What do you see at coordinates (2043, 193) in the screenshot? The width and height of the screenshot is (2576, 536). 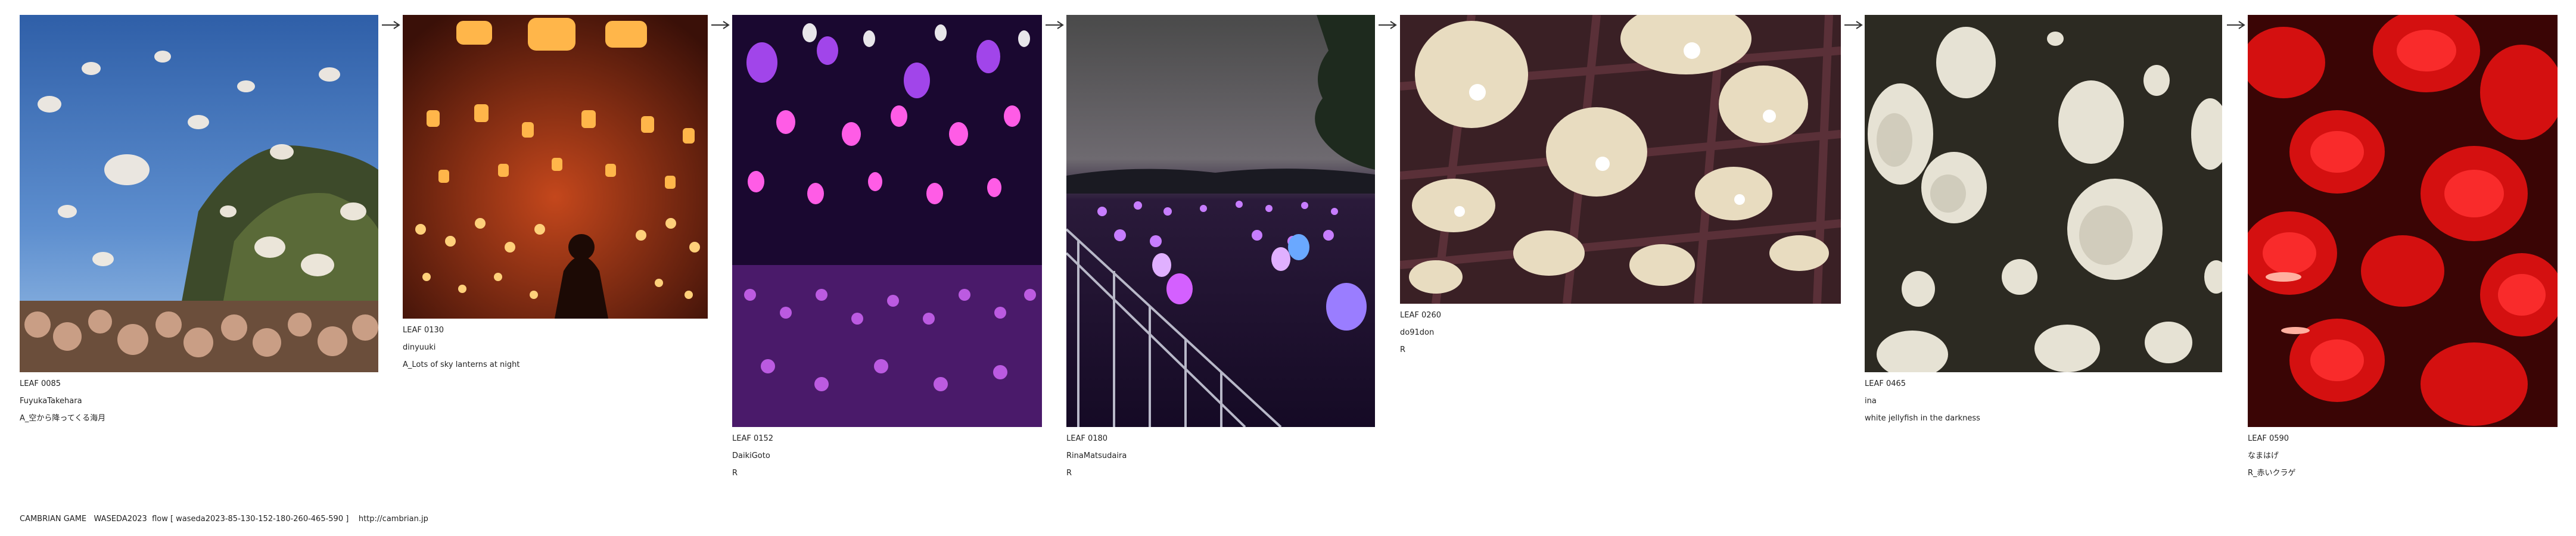 I see `white-jellyfish-image` at bounding box center [2043, 193].